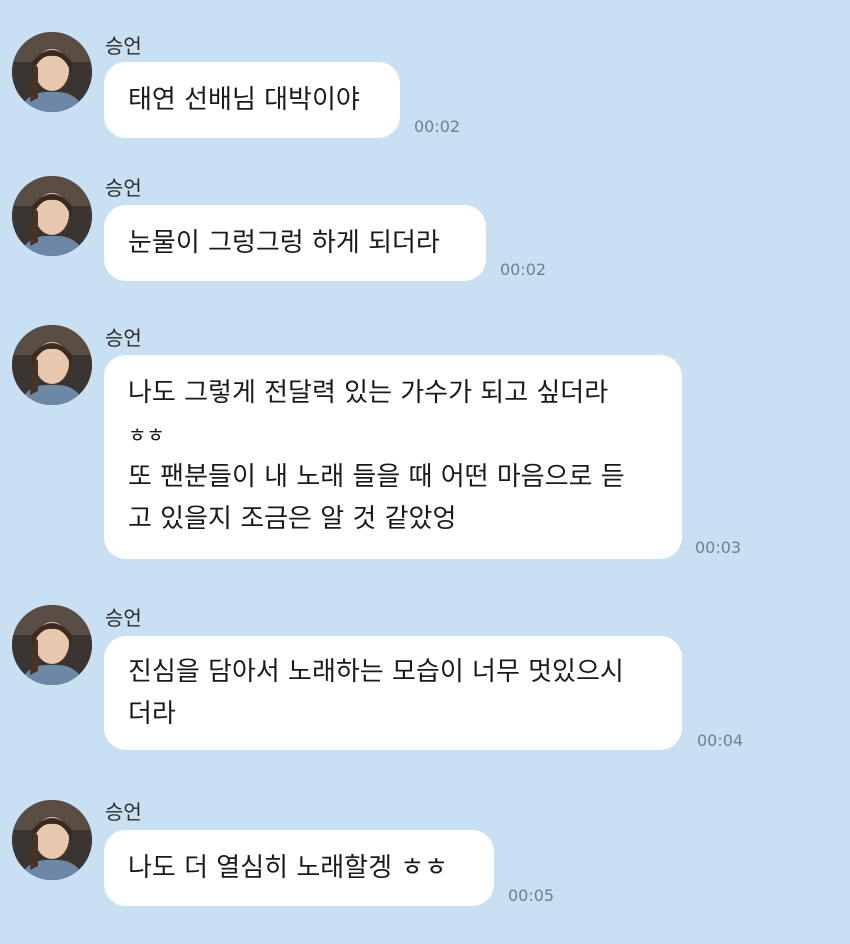 The image size is (850, 944). Describe the element at coordinates (284, 243) in the screenshot. I see `message-text: 눈물이 그렁그렁 하게 되더라` at that location.